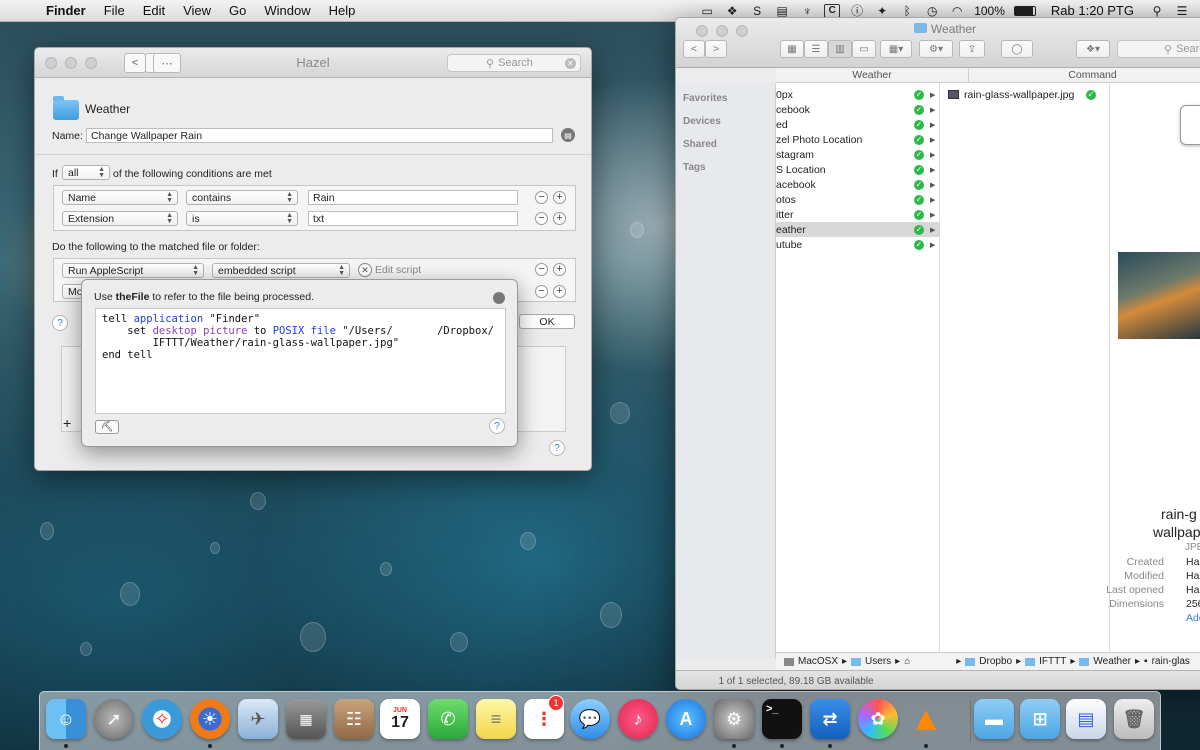  Describe the element at coordinates (878, 661) in the screenshot. I see `path-item: Users` at that location.